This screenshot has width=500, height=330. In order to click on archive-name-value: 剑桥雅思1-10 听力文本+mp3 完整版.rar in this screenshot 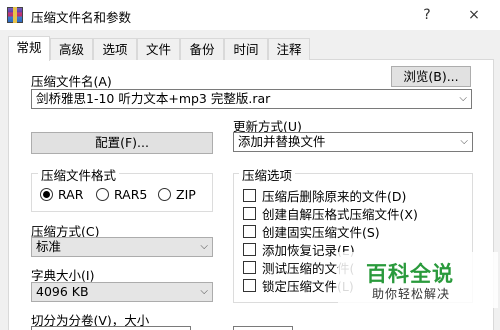, I will do `click(153, 98)`.